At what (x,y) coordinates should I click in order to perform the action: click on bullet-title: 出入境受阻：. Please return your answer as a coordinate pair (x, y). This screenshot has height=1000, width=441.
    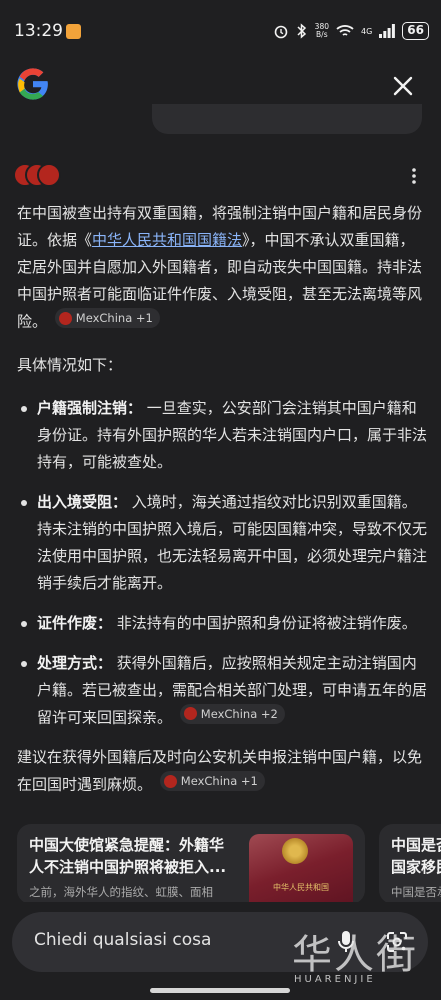
    Looking at the image, I should click on (82, 501).